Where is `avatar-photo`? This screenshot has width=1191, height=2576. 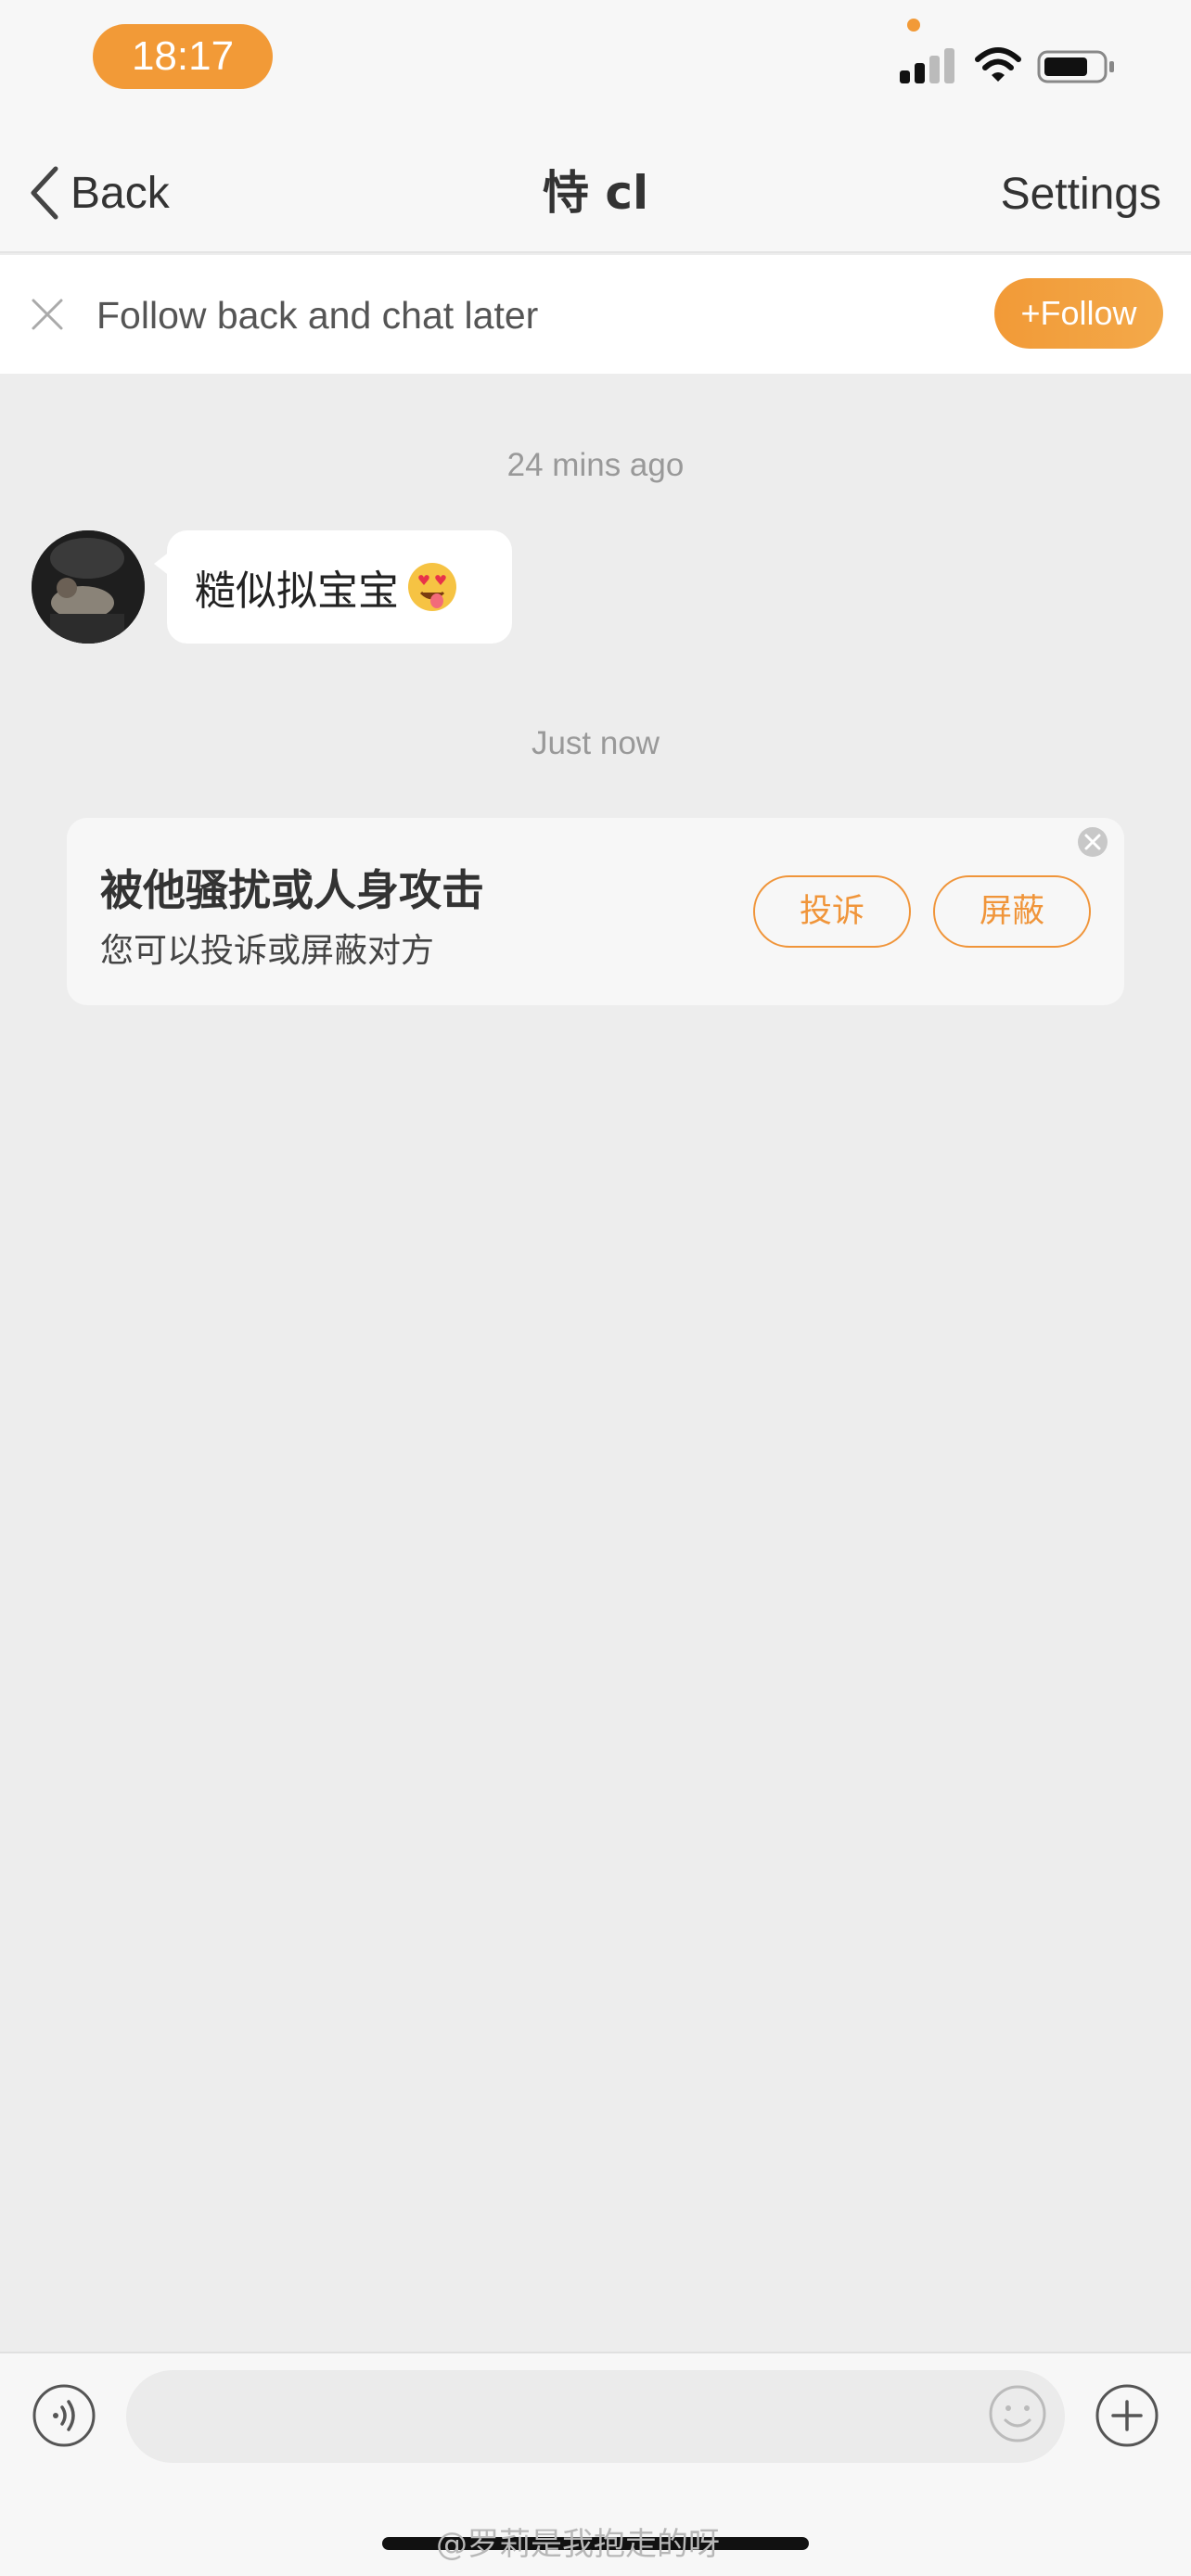
avatar-photo is located at coordinates (88, 587).